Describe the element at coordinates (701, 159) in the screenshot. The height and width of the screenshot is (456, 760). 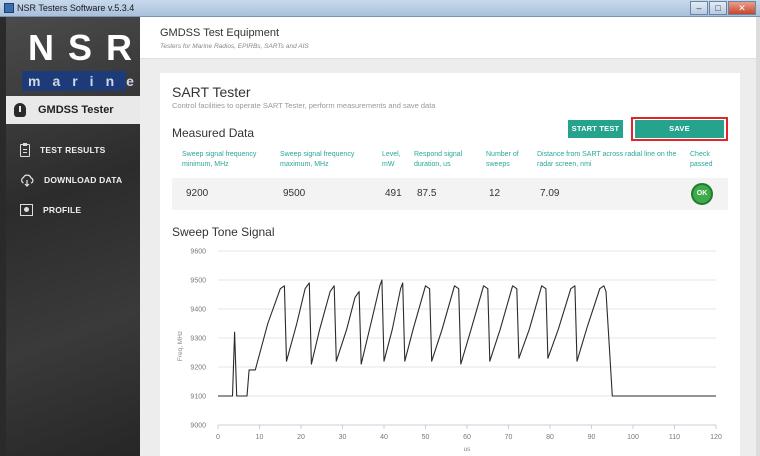
I see `column-header: Check passed` at that location.